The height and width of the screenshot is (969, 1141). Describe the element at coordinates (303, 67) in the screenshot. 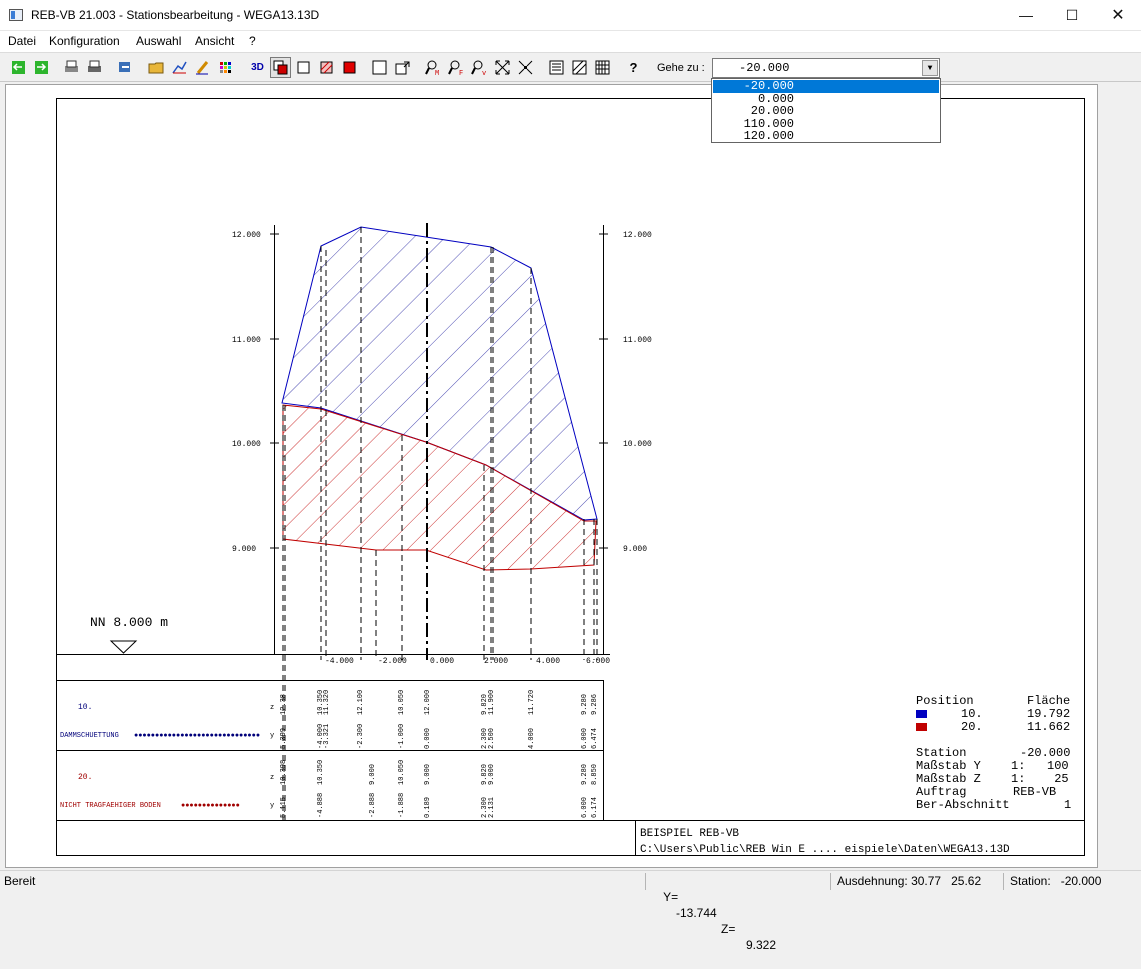

I see `outline-icon` at that location.